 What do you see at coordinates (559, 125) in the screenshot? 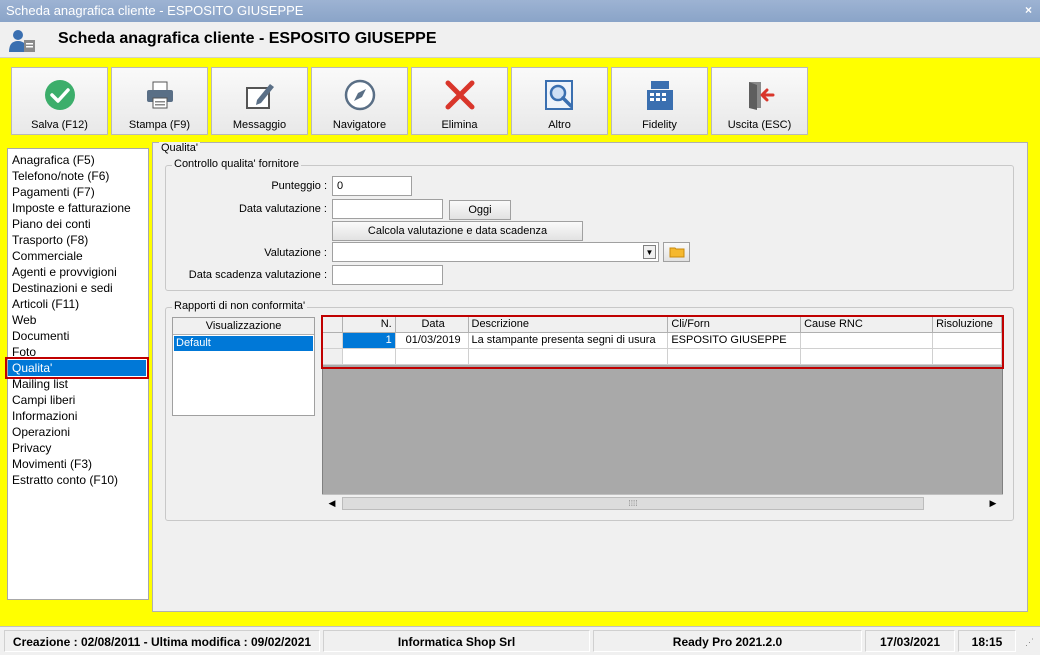
I see `other-button-label: Altro` at bounding box center [559, 125].